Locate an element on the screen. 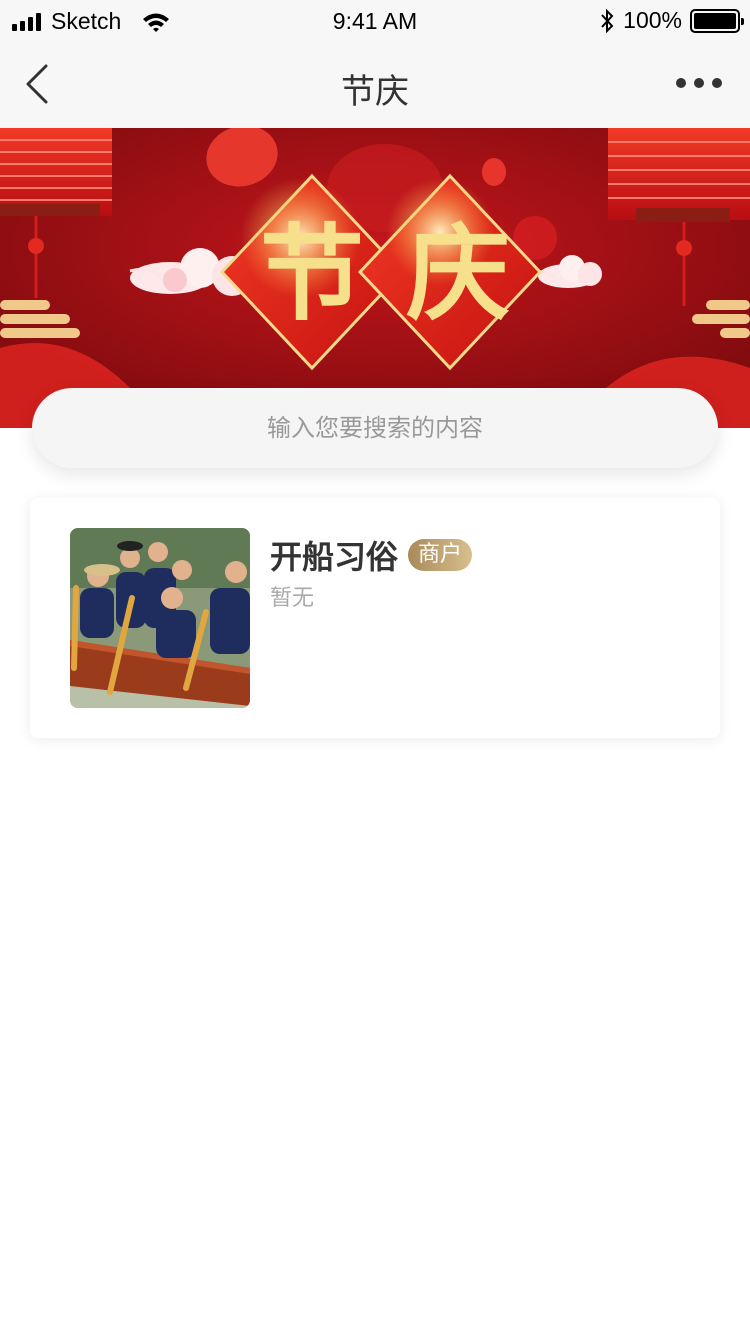 This screenshot has height=1334, width=750. item-subtitle: 暂无 is located at coordinates (292, 598).